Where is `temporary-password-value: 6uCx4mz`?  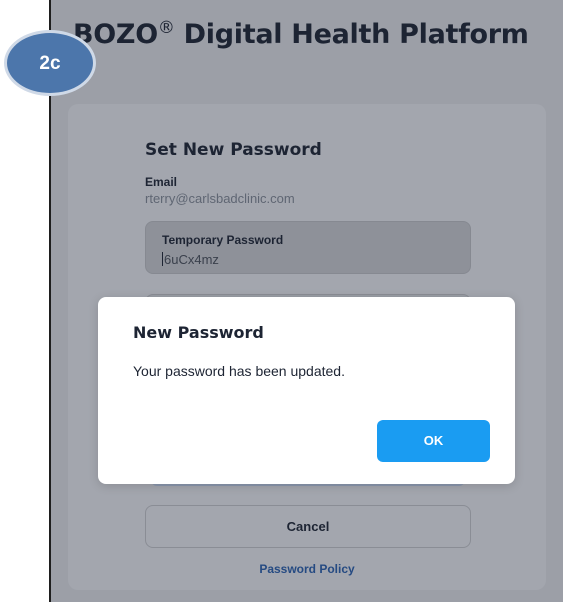
temporary-password-value: 6uCx4mz is located at coordinates (190, 259).